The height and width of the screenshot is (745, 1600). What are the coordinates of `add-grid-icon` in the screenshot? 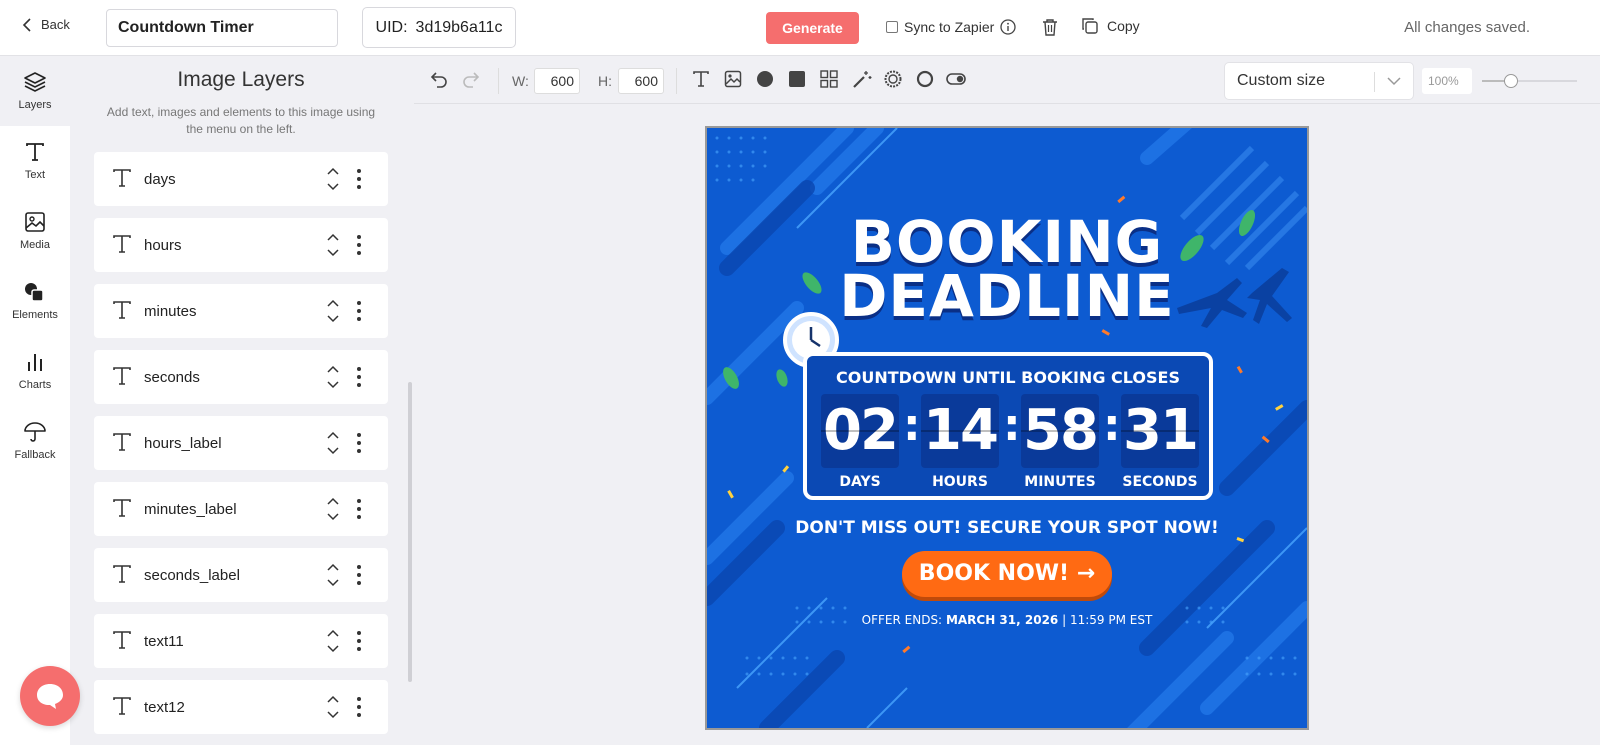 It's located at (829, 79).